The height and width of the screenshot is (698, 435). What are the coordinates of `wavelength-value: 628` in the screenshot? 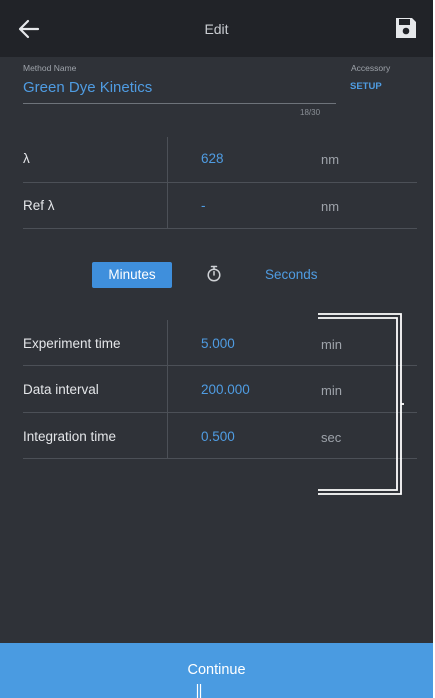 It's located at (212, 158).